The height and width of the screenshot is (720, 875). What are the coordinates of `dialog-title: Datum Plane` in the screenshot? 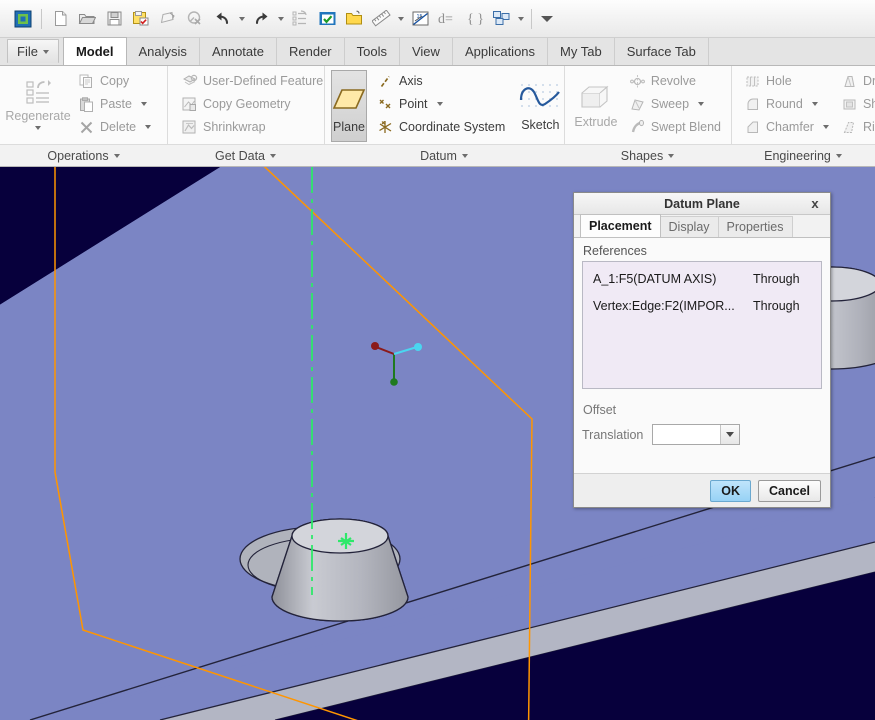 It's located at (702, 203).